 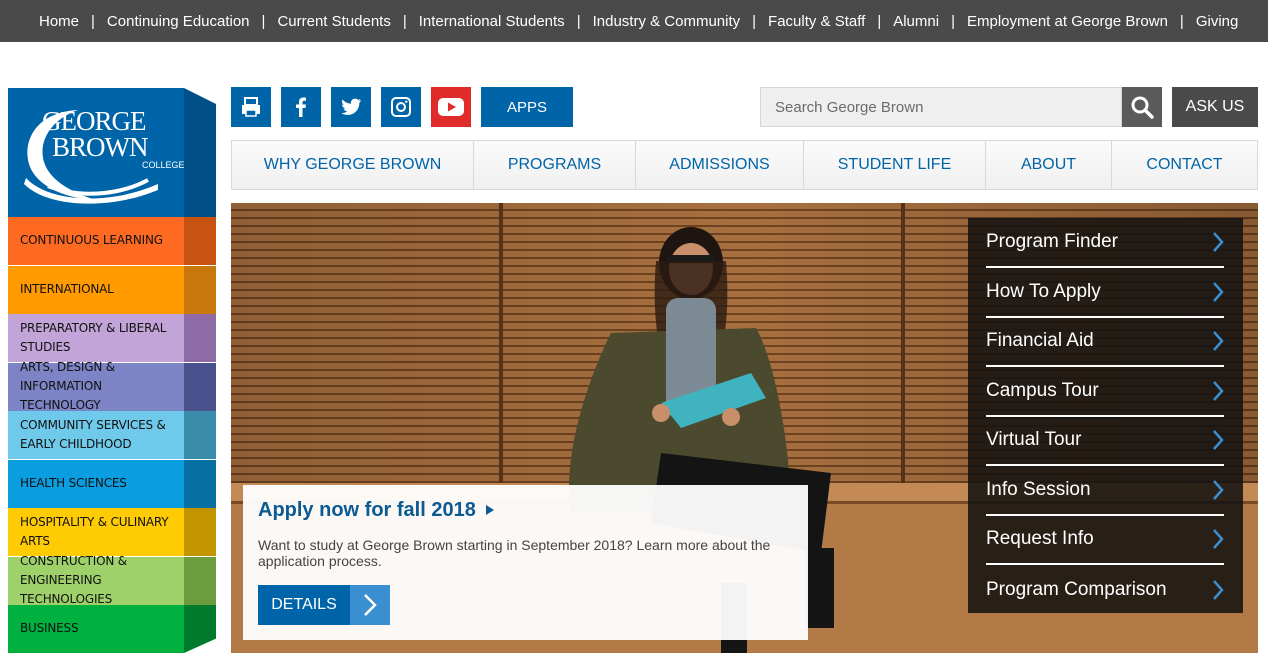 I want to click on quick-link-label: Program Finder, so click(x=1052, y=241).